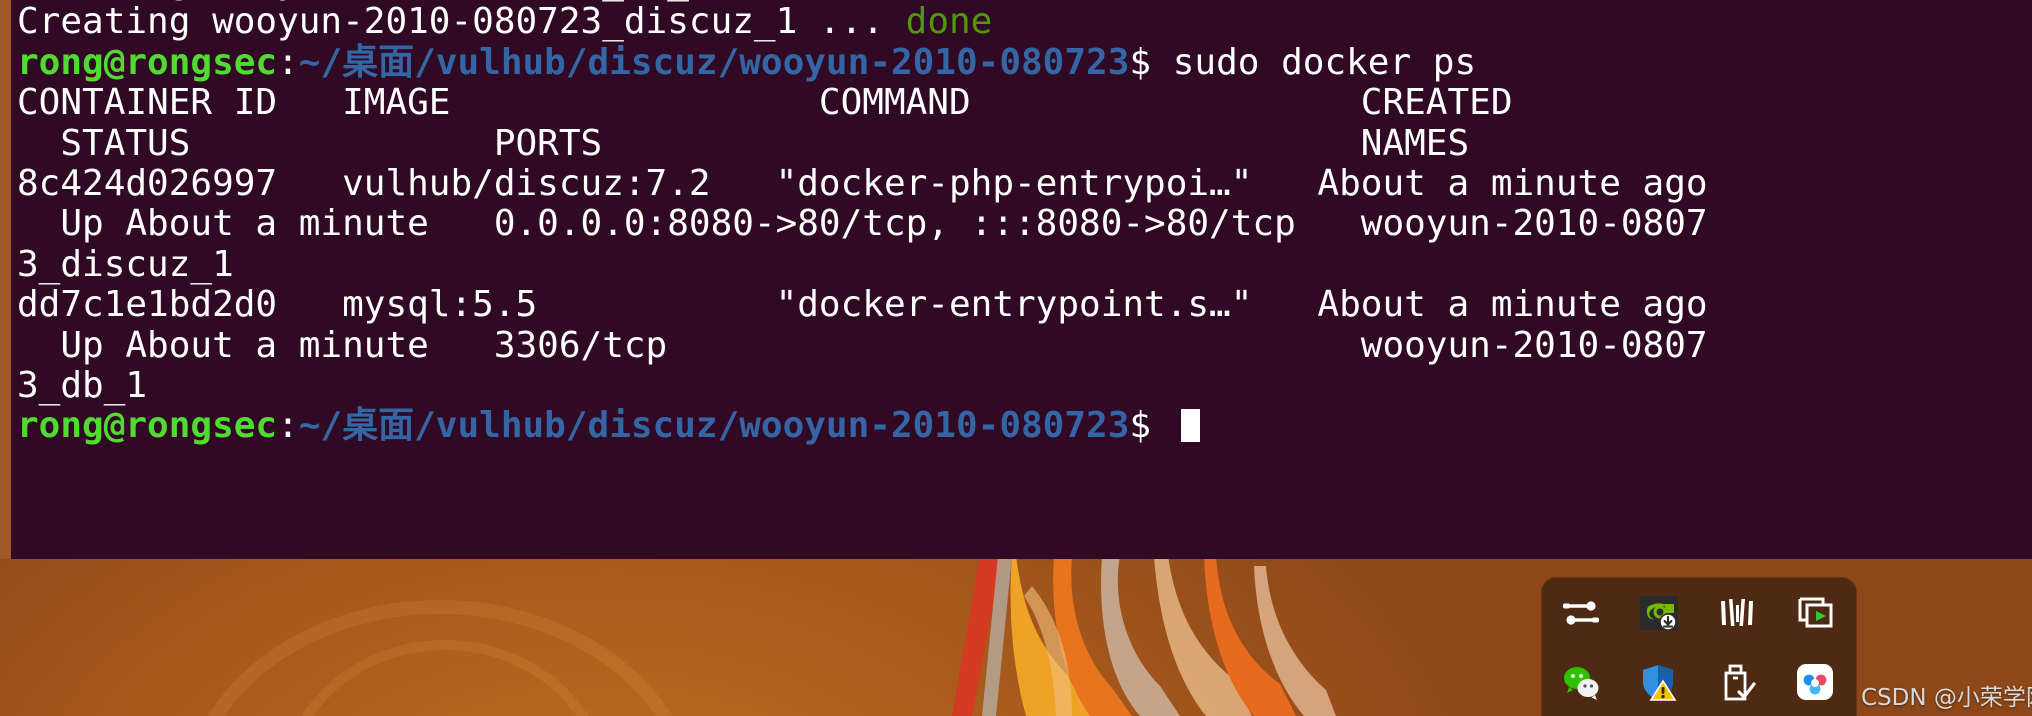 Image resolution: width=2032 pixels, height=716 pixels. Describe the element at coordinates (1581, 612) in the screenshot. I see `settings-sliders-icon` at that location.